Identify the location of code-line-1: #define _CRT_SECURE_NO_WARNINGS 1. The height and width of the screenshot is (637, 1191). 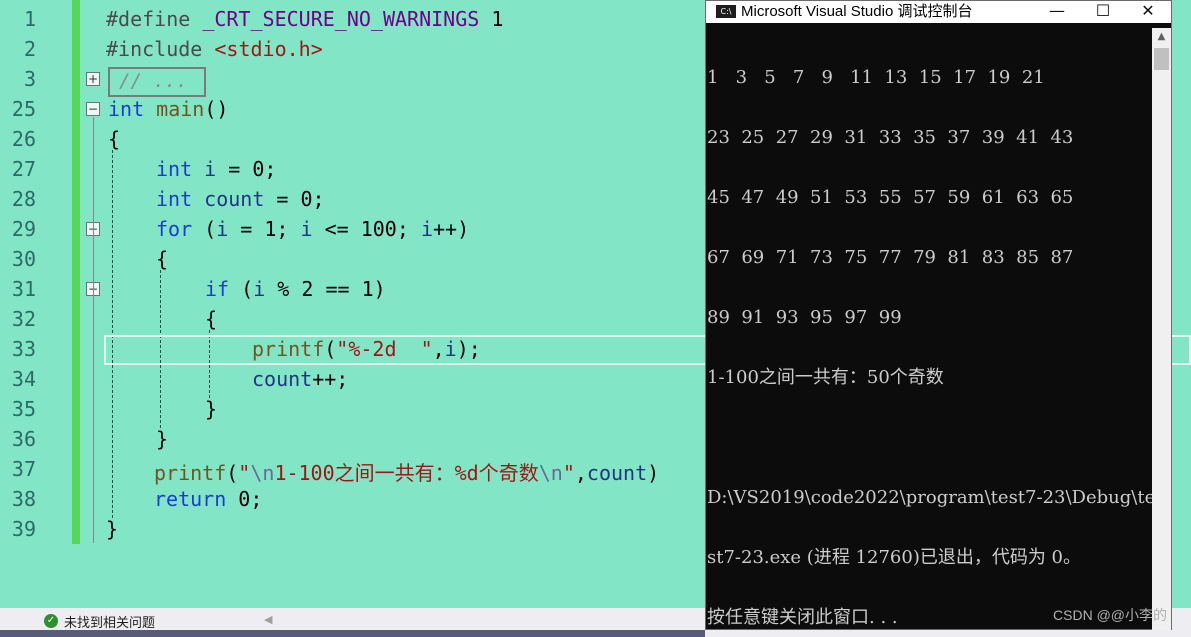
(304, 19).